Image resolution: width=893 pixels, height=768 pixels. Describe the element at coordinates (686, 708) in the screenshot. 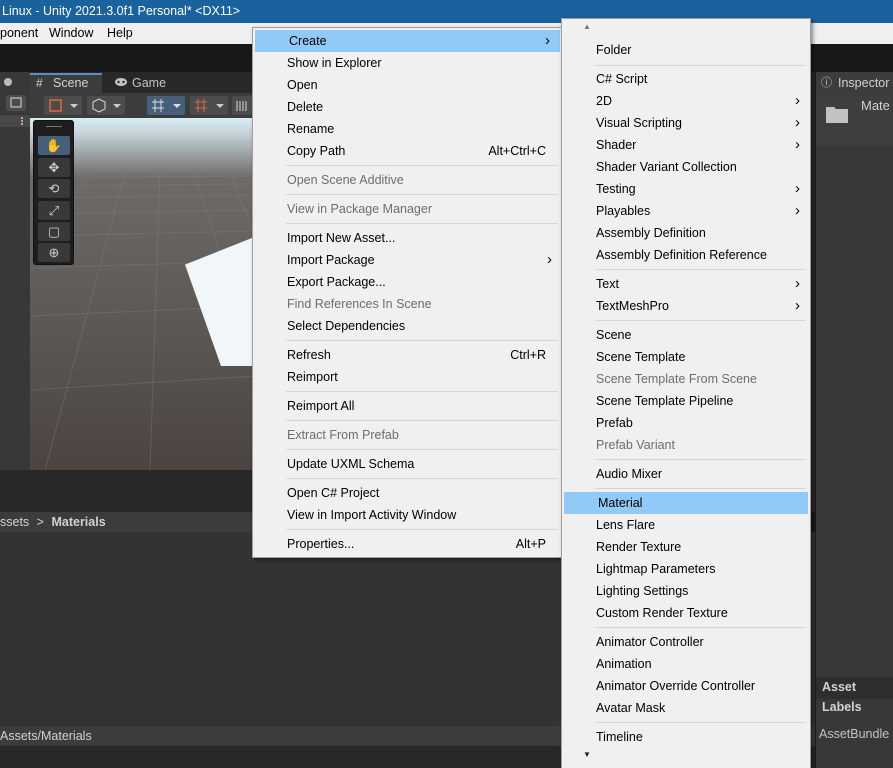

I see `create-item-avatar-mask: Avatar Mask` at that location.